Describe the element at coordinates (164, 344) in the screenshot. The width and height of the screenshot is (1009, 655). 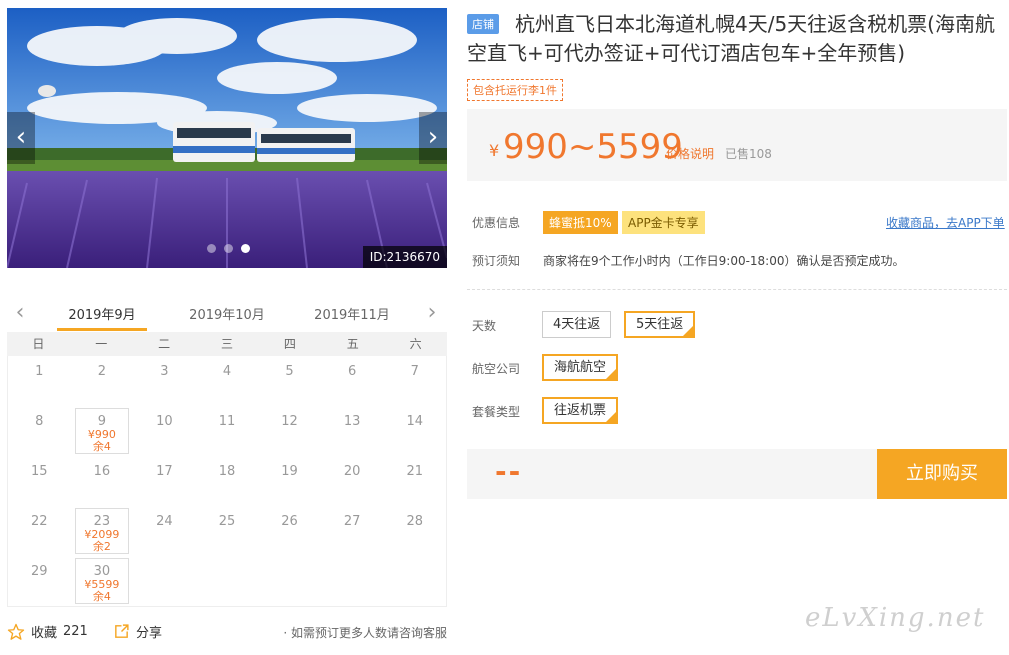
I see `weekday-label: 二` at that location.